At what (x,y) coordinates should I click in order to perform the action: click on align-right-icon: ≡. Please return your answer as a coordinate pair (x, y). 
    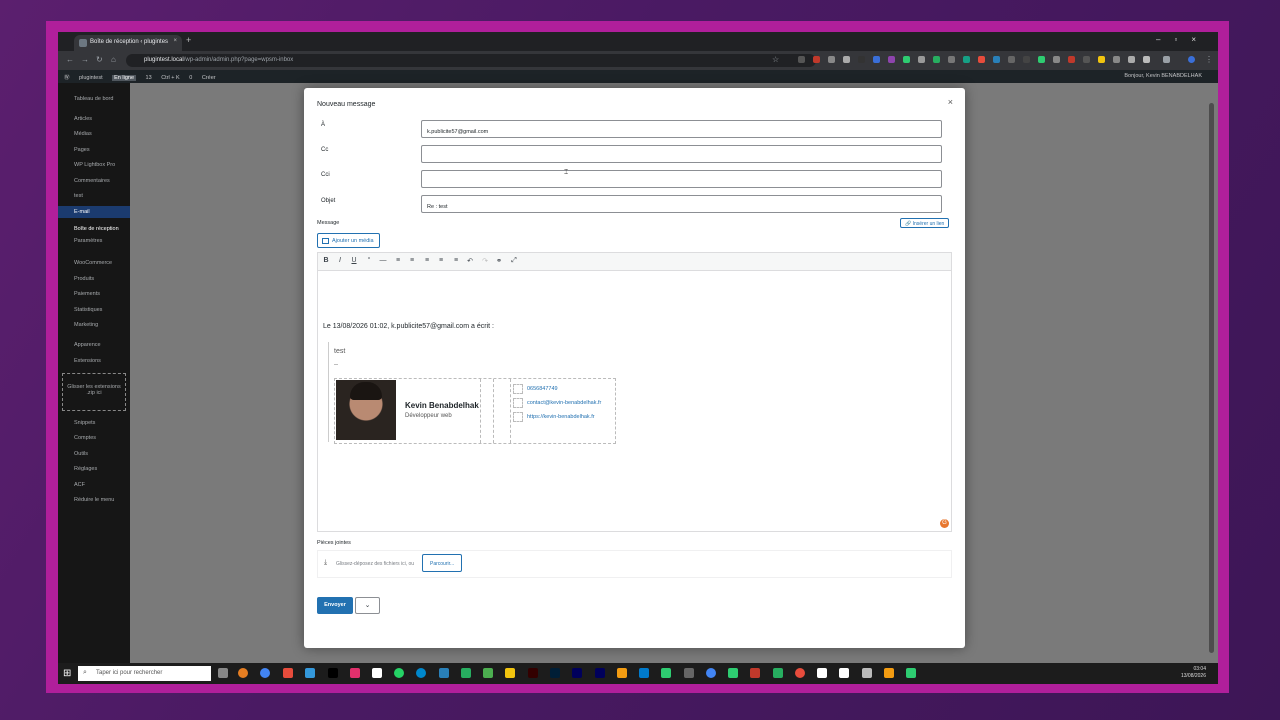
    Looking at the image, I should click on (456, 260).